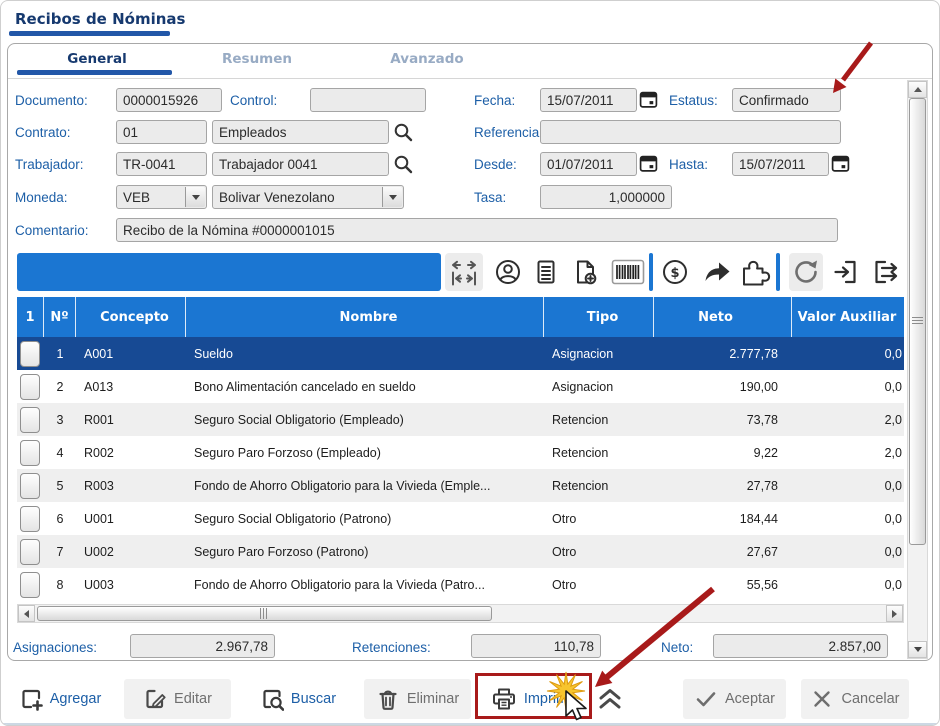 Image resolution: width=940 pixels, height=726 pixels. Describe the element at coordinates (550, 699) in the screenshot. I see `imprimir-label: Imprimir` at that location.